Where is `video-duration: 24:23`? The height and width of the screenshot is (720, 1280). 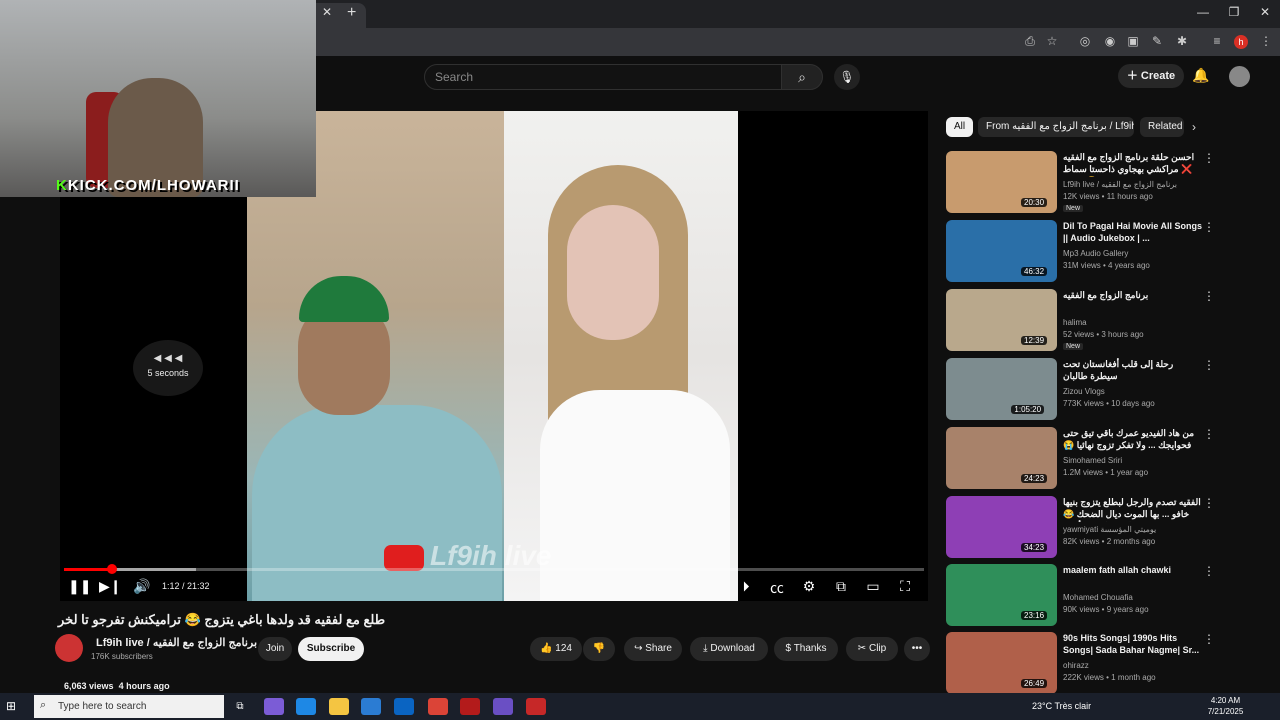
video-duration: 24:23 is located at coordinates (1034, 478).